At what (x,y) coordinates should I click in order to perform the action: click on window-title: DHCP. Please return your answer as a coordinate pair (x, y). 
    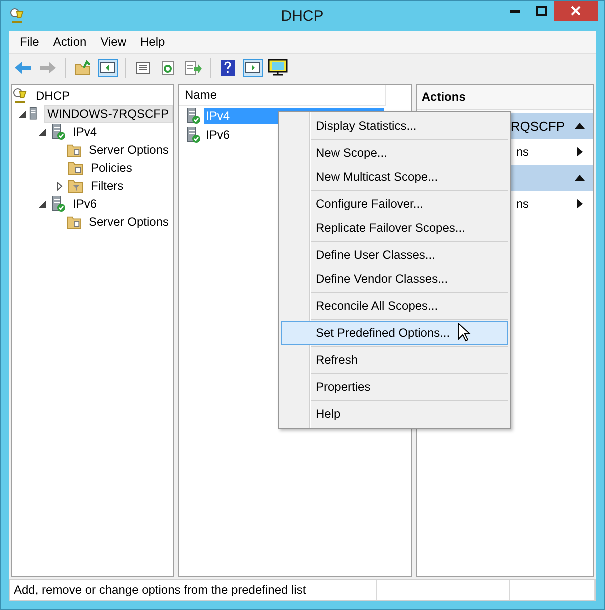
    Looking at the image, I should click on (302, 16).